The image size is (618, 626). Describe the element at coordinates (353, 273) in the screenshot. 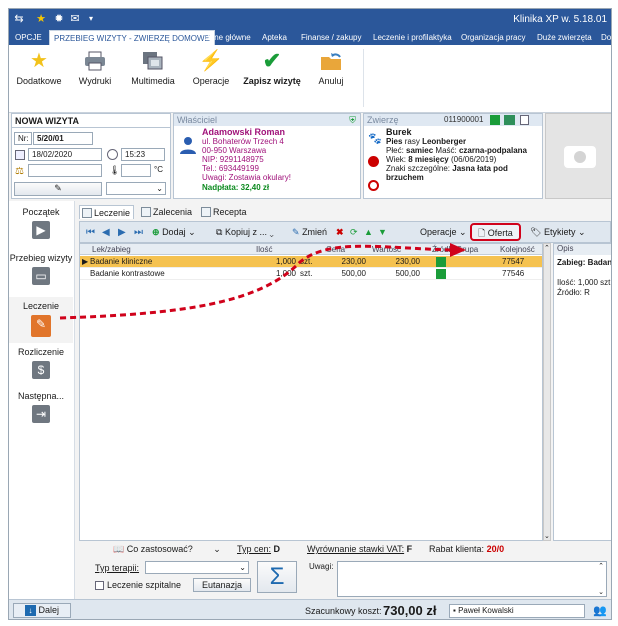

I see `row-price: 500,00` at that location.